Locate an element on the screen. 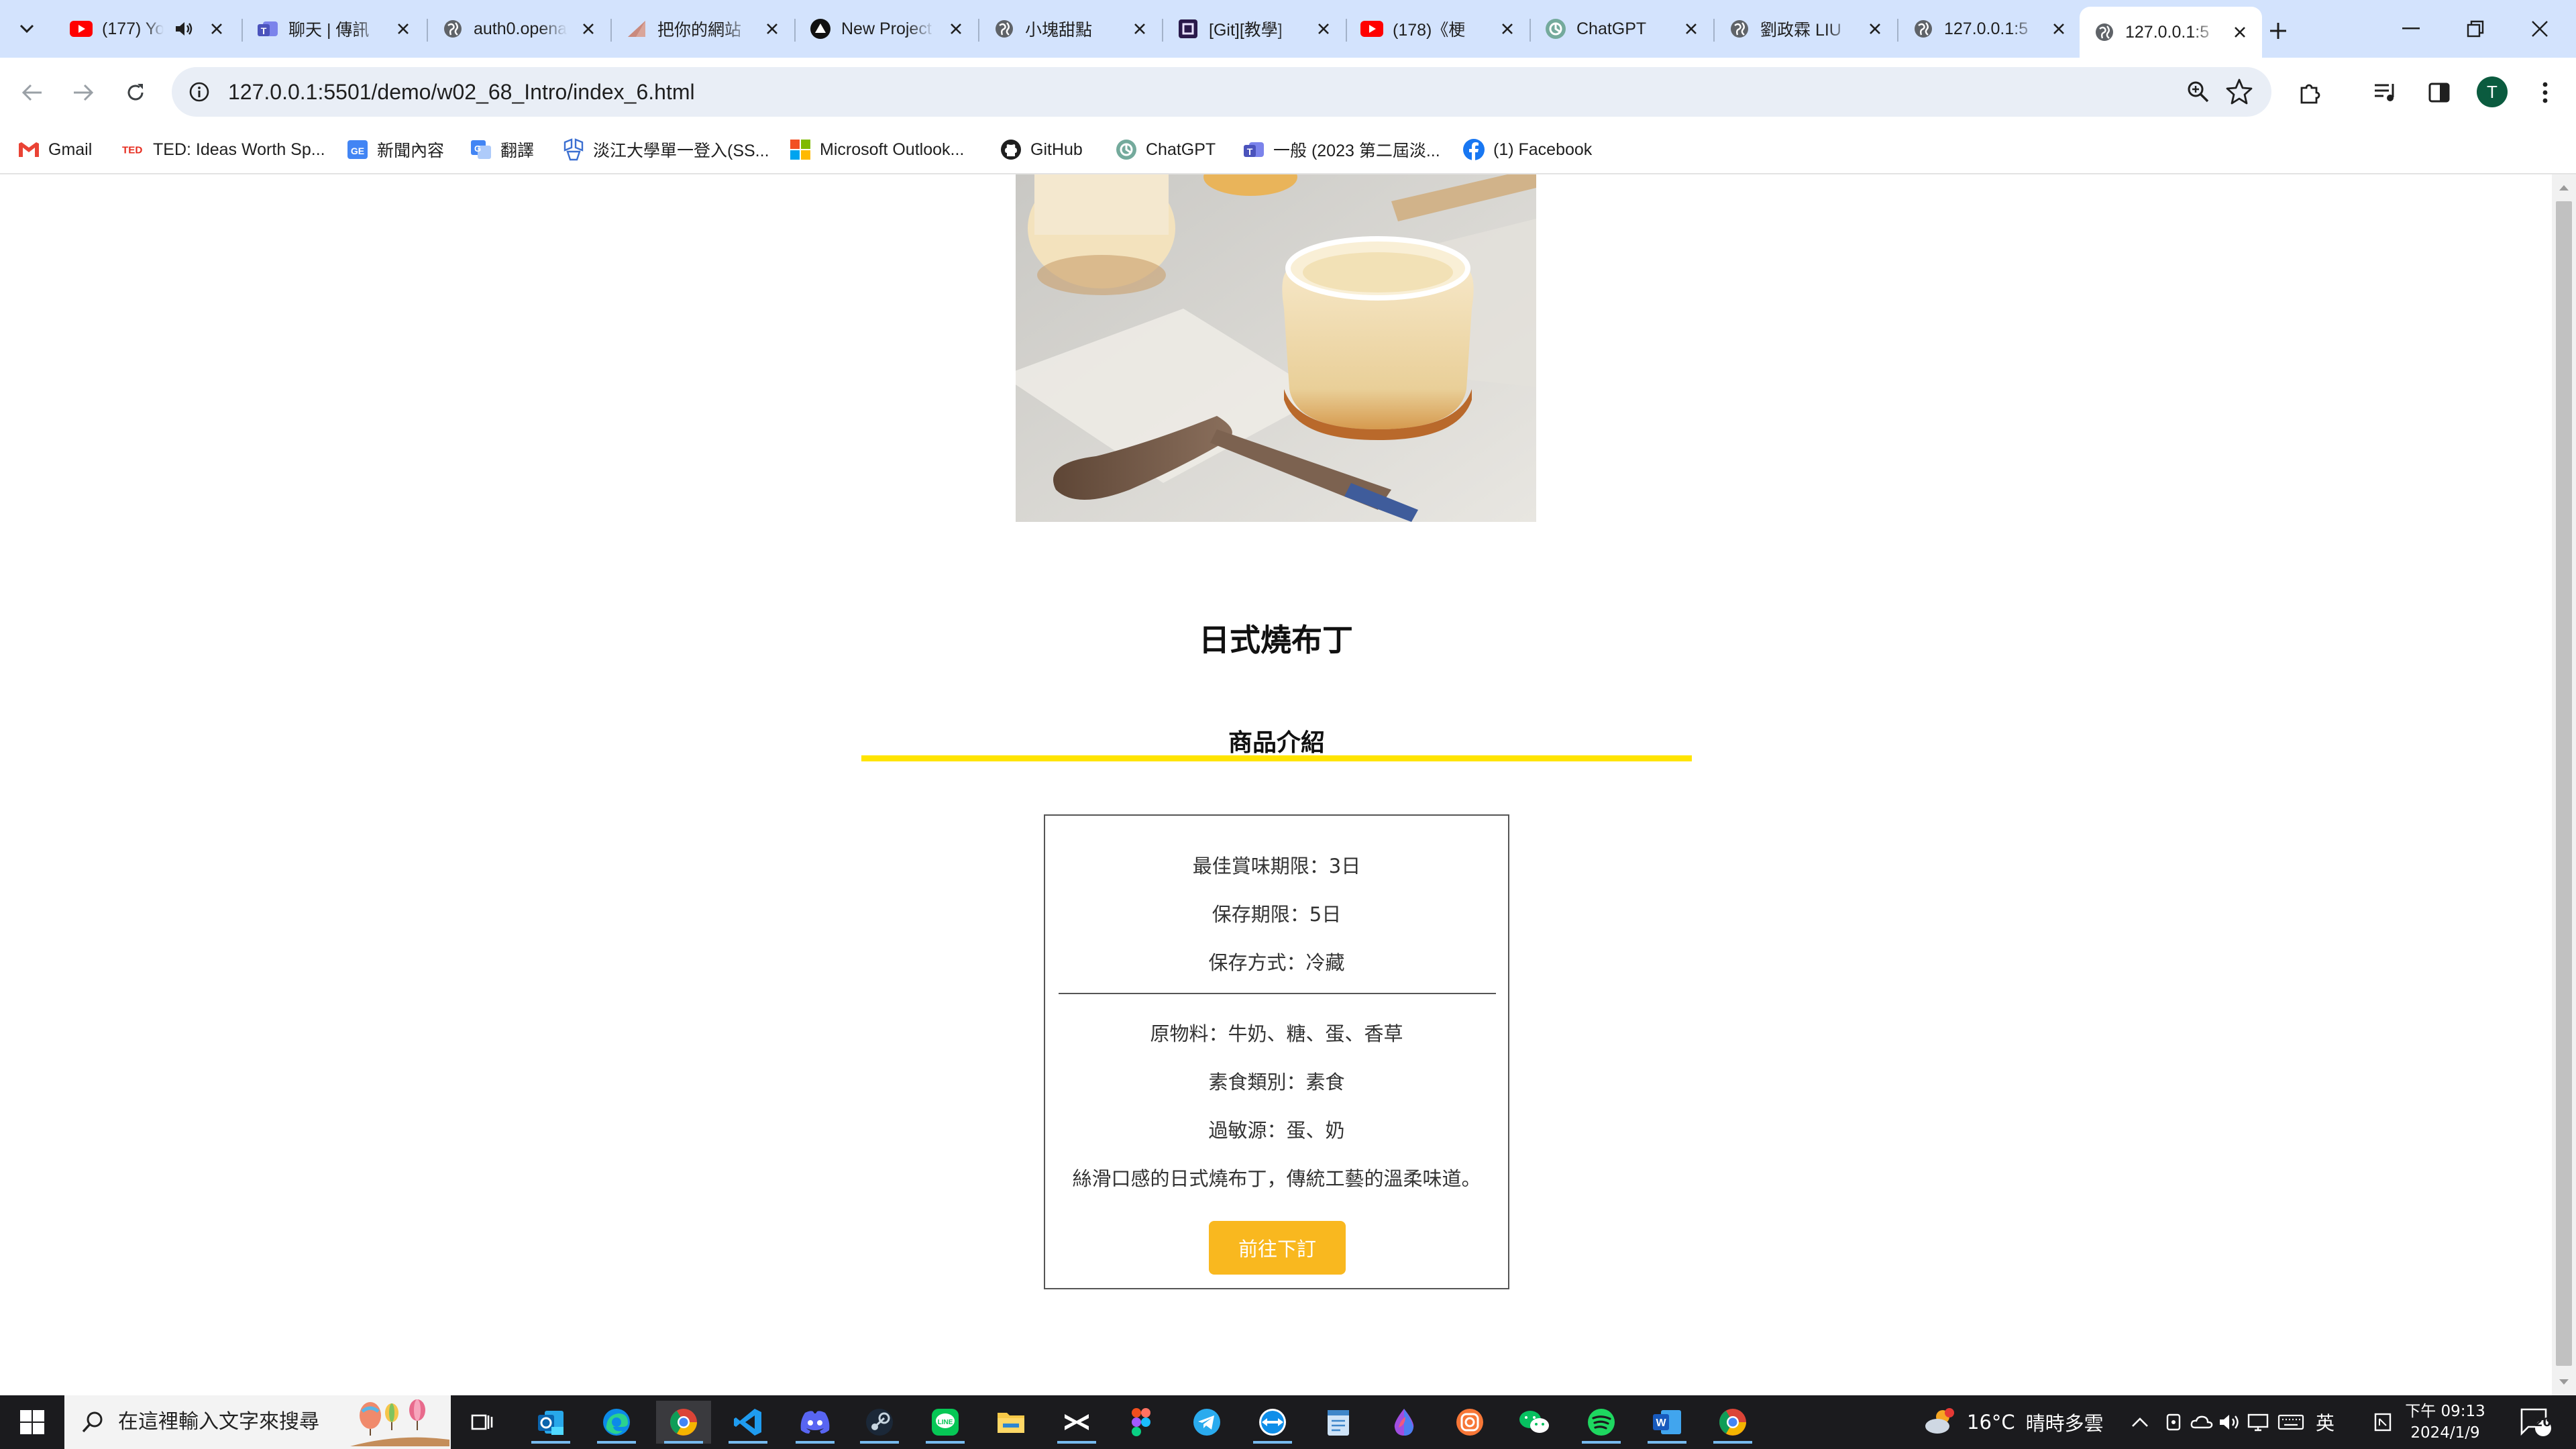  tray-note-icon is located at coordinates (2382, 1422).